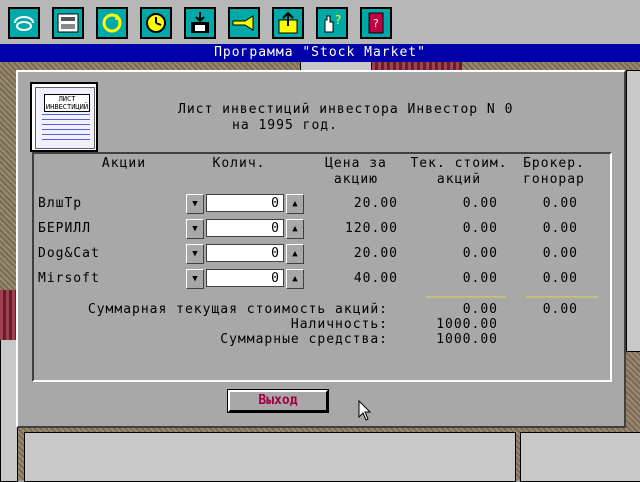  I want to click on toolbar: ? ?, so click(320, 22).